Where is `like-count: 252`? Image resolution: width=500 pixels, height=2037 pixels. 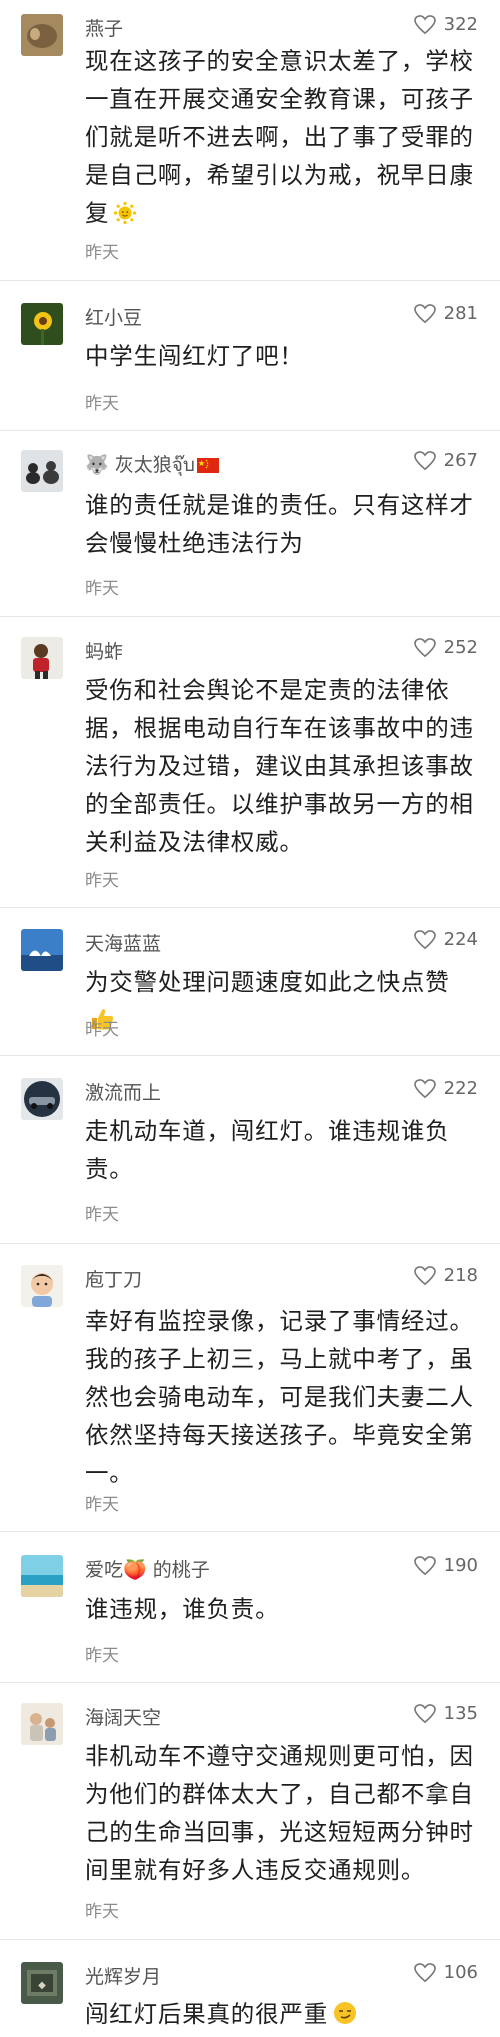
like-count: 252 is located at coordinates (460, 647).